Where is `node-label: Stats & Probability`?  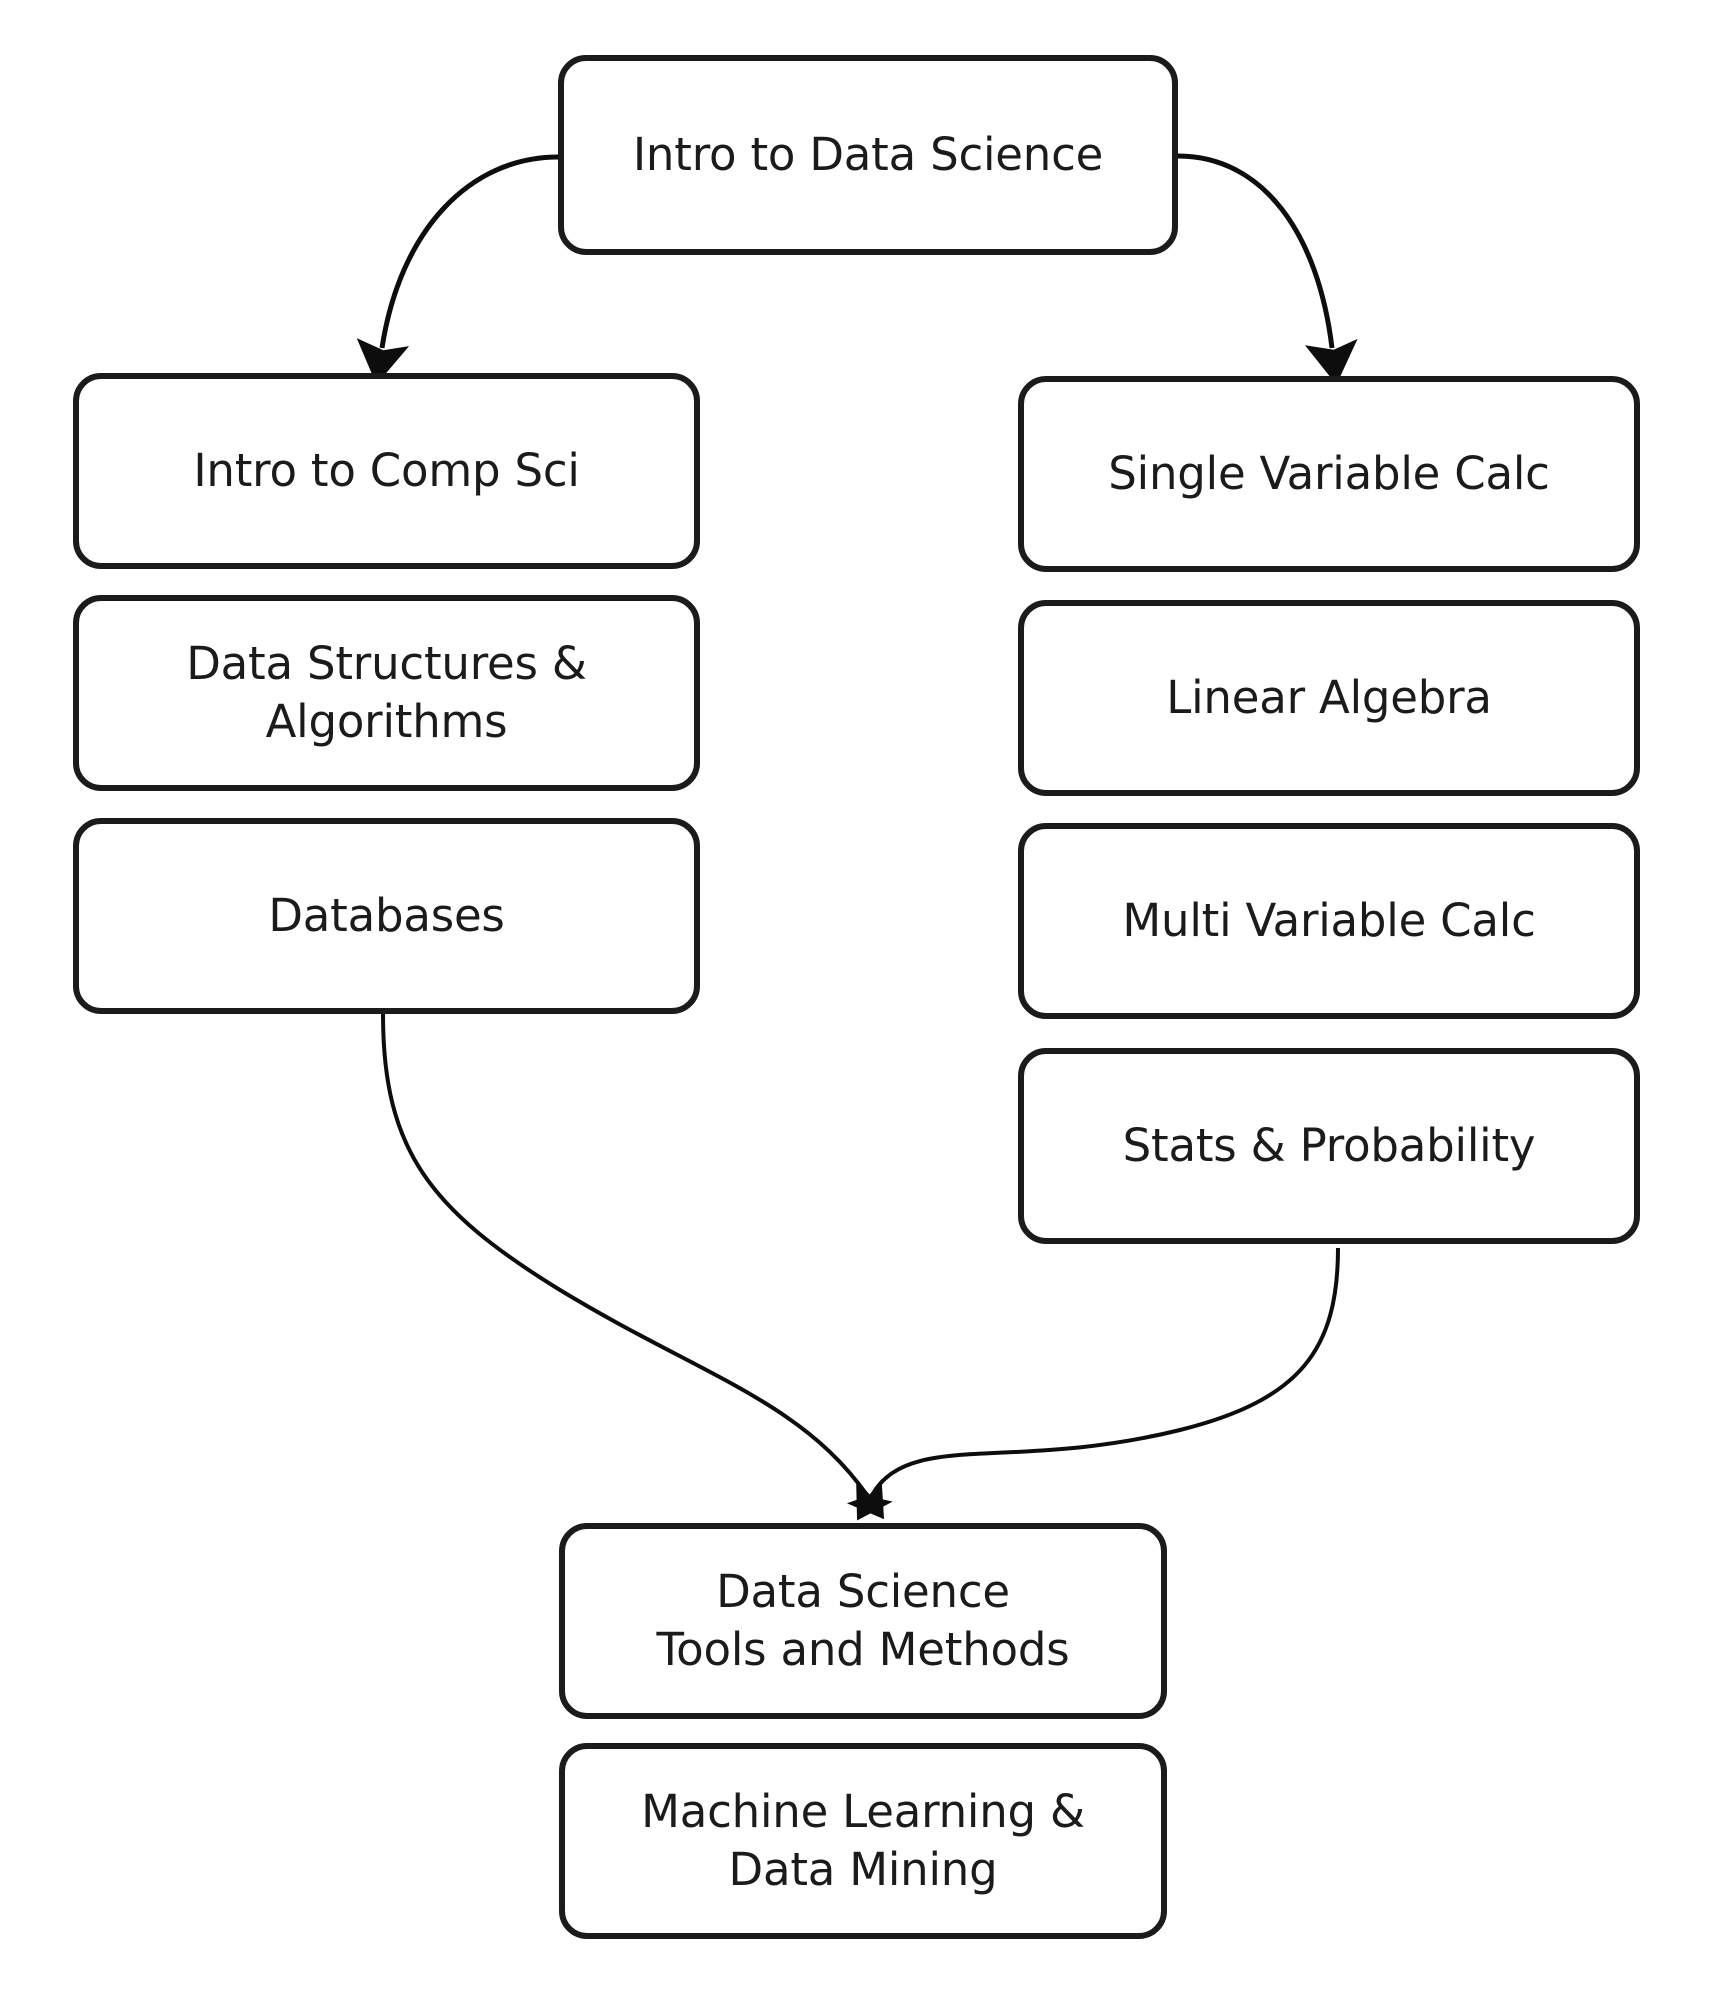
node-label: Stats & Probability is located at coordinates (1329, 1146).